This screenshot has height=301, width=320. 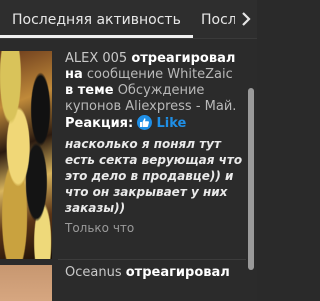 I want to click on tab-scroll-right-button, so click(x=246, y=19).